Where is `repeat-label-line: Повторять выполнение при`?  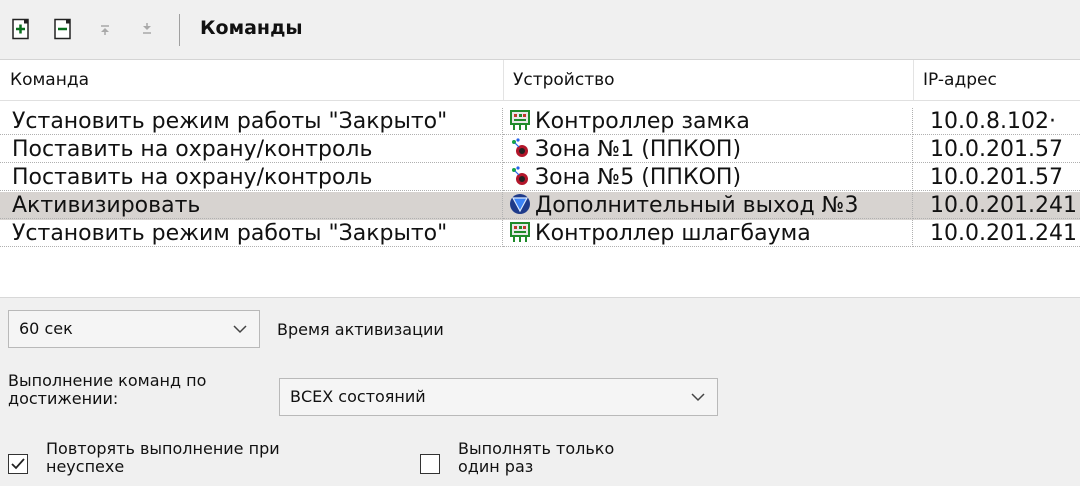
repeat-label-line: Повторять выполнение при is located at coordinates (163, 448).